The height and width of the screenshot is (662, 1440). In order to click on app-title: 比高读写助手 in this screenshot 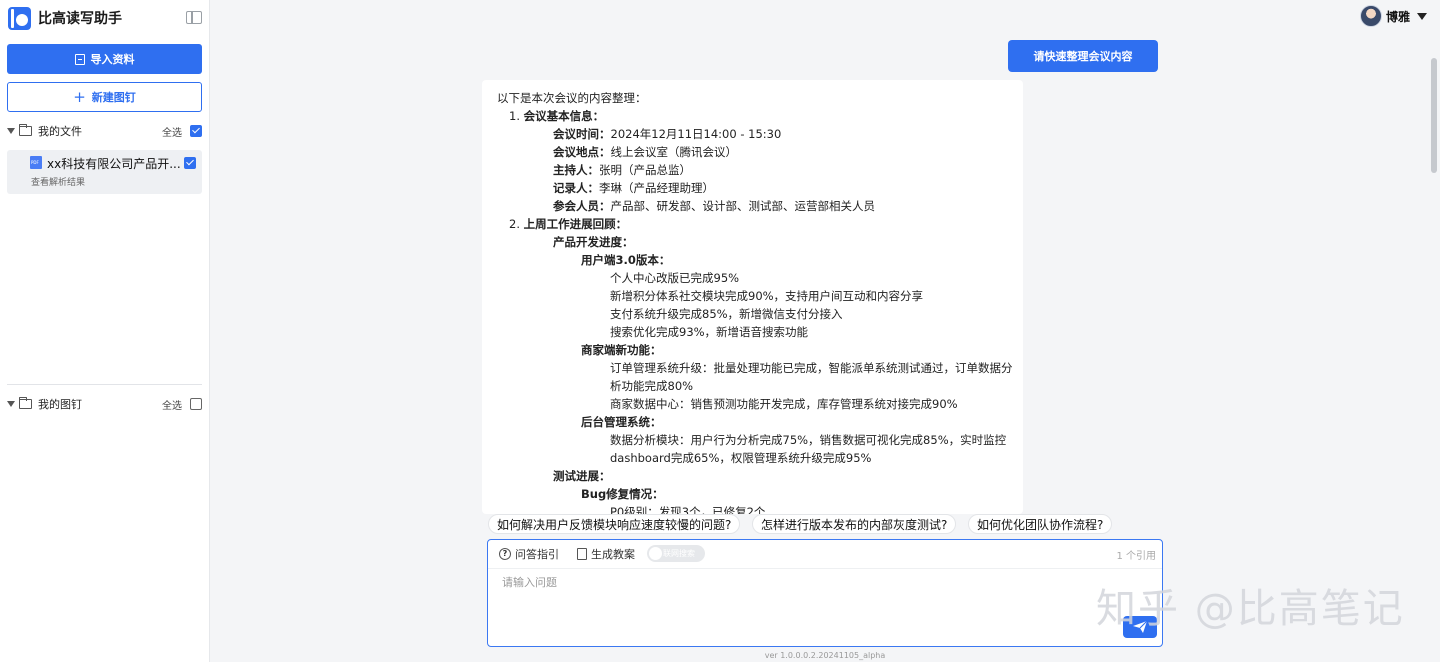, I will do `click(80, 19)`.